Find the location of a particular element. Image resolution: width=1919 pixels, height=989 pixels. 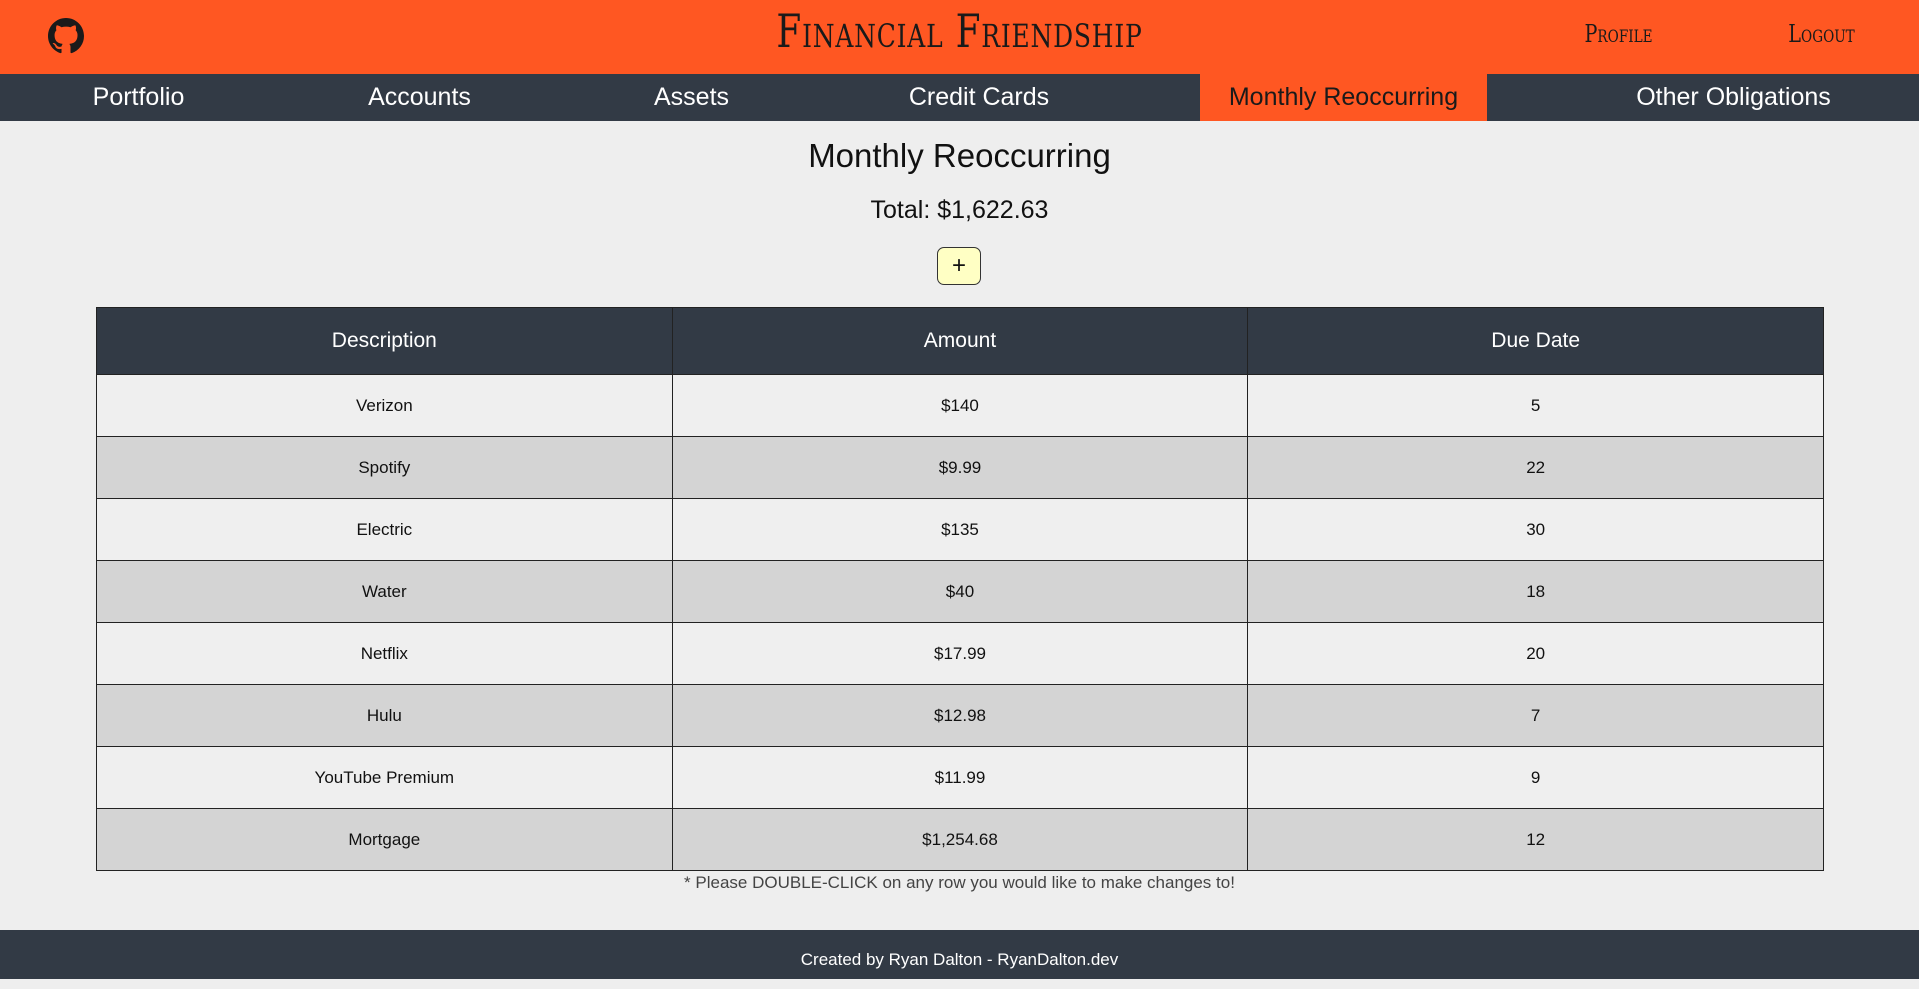

footer: Created by Ryan Dalton - RyanDalton.dev is located at coordinates (959, 954).